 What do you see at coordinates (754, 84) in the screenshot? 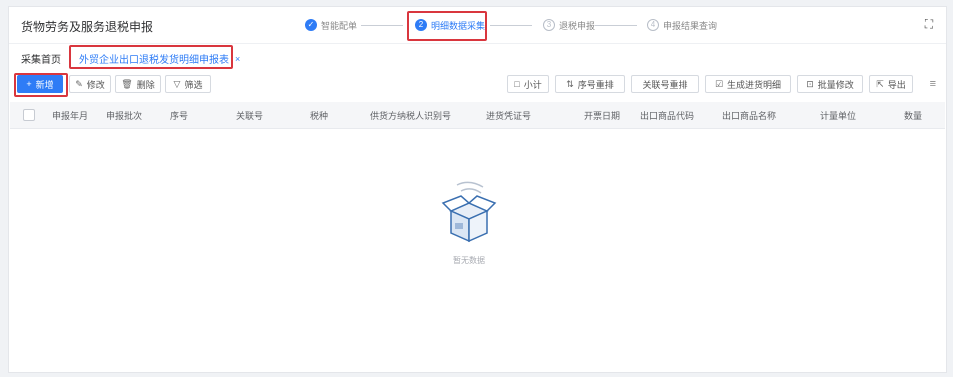
I see `generate-purchase-detail-label: 生成进货明细` at bounding box center [754, 84].